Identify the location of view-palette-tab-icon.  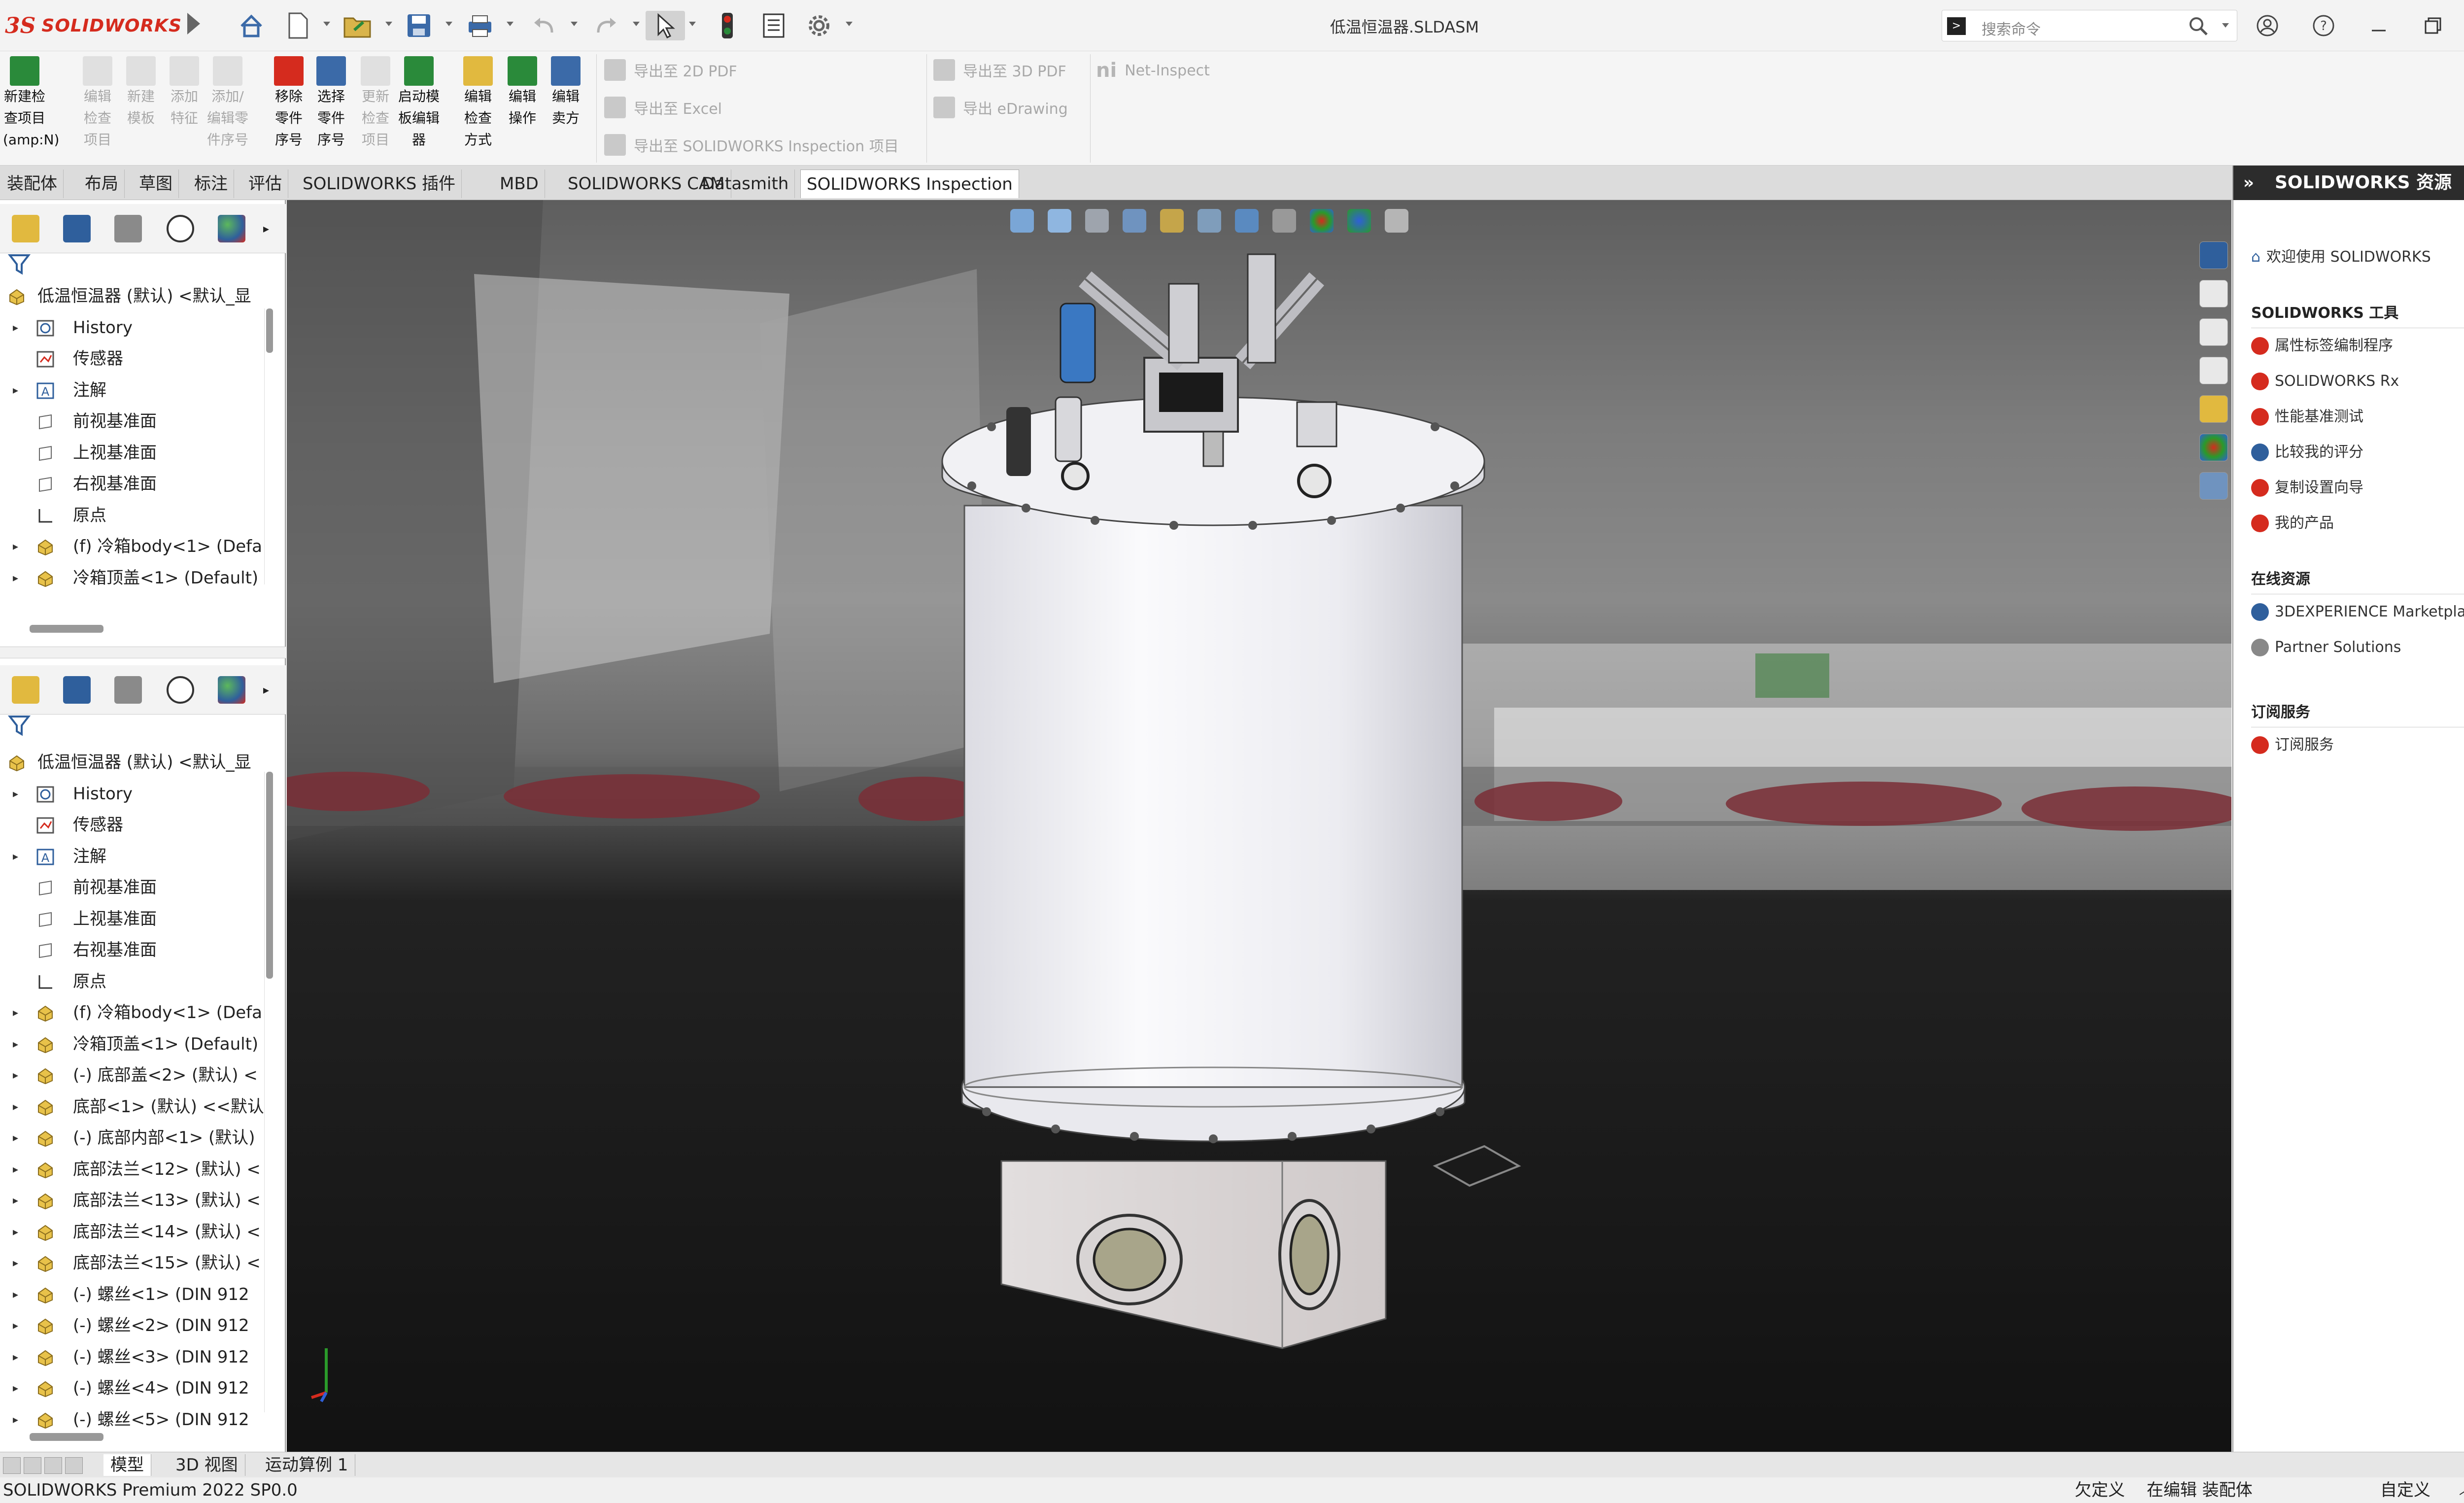
(2213, 409).